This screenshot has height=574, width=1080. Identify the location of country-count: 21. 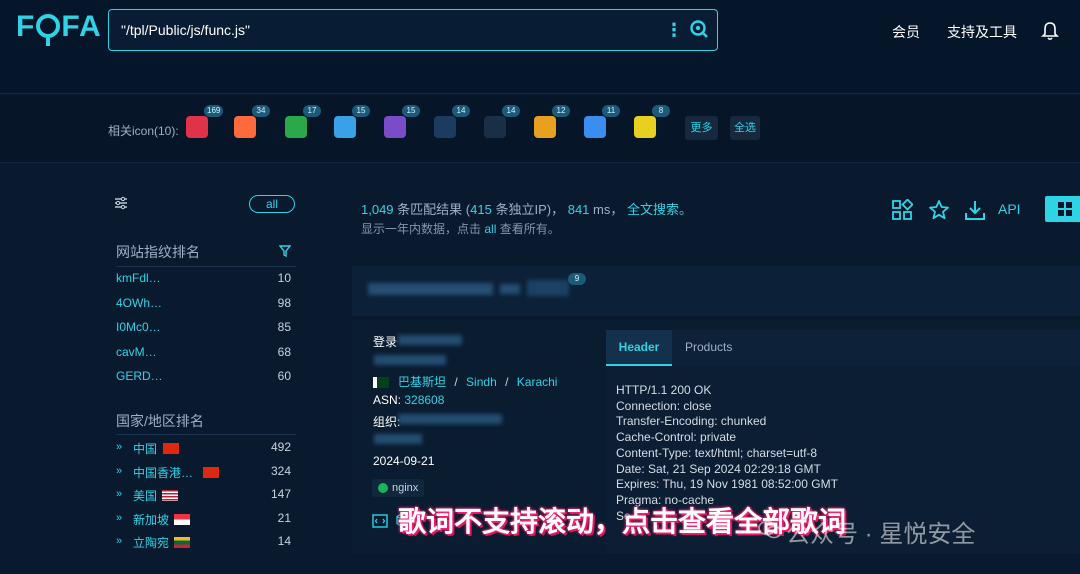
(284, 517).